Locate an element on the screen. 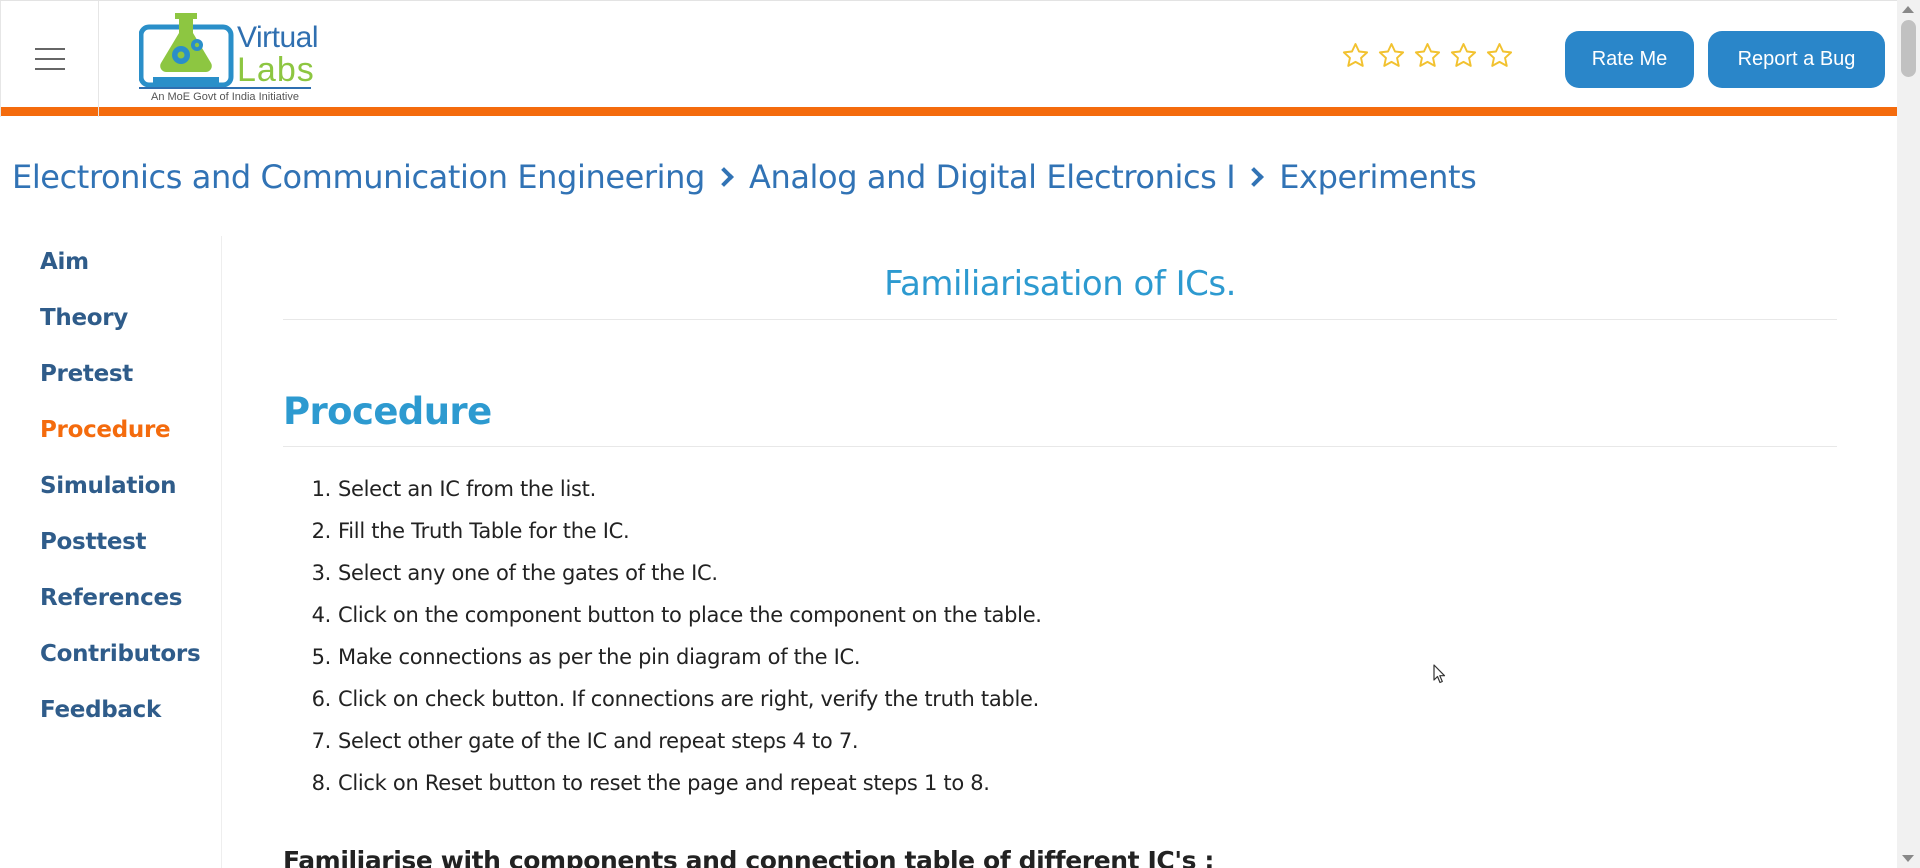  sidebar-item-references: References is located at coordinates (130, 600).